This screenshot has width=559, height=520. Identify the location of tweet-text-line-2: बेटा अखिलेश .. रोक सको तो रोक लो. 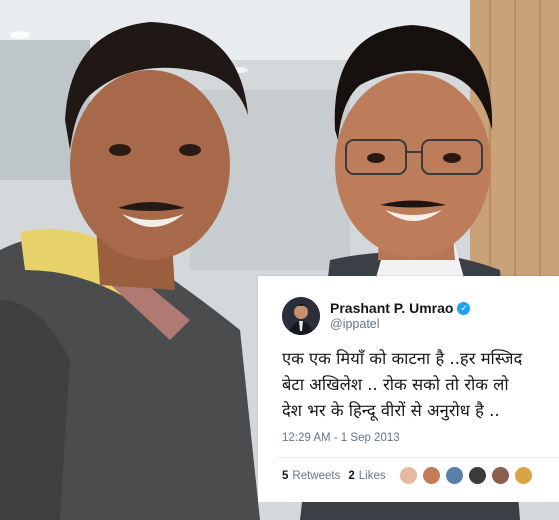
(395, 384).